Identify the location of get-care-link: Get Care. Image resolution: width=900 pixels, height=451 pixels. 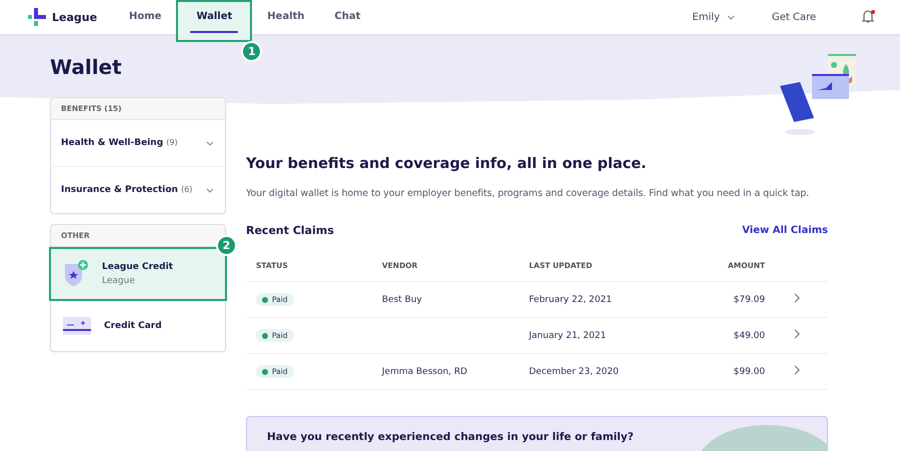
(794, 17).